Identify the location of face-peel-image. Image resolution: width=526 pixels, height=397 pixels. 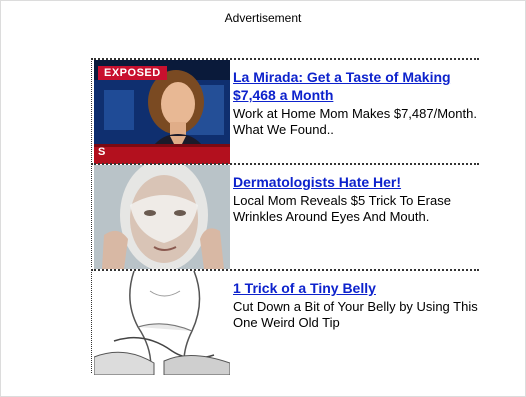
(162, 217).